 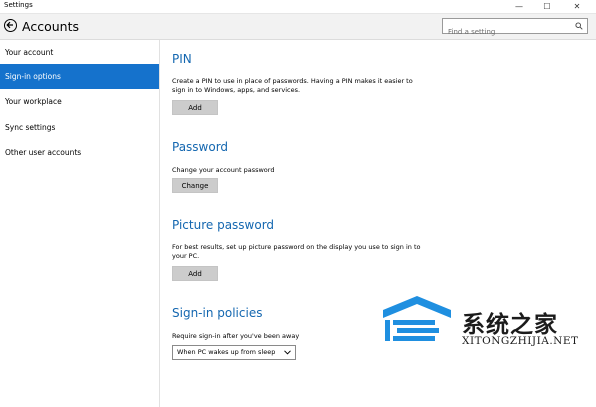 What do you see at coordinates (195, 107) in the screenshot?
I see `pin-add-button: Add` at bounding box center [195, 107].